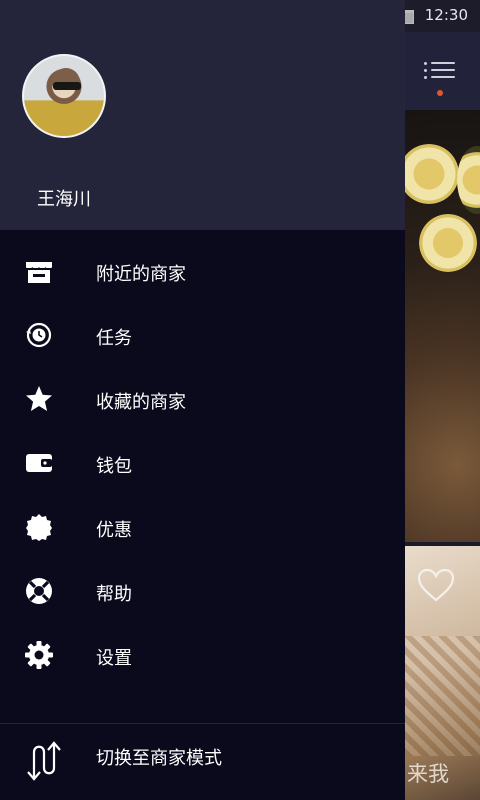  What do you see at coordinates (442, 326) in the screenshot?
I see `food-photo` at bounding box center [442, 326].